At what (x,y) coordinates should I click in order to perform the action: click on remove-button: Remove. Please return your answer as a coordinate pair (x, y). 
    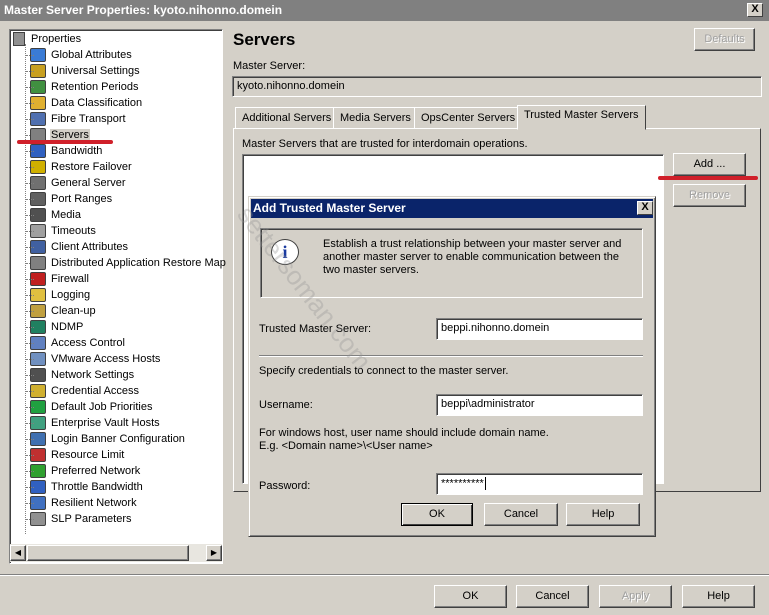
    Looking at the image, I should click on (709, 195).